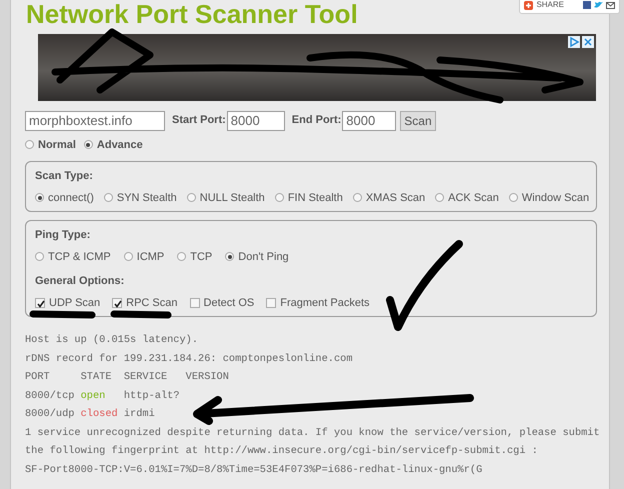  What do you see at coordinates (95, 120) in the screenshot?
I see `host-field: morphboxtest.info` at bounding box center [95, 120].